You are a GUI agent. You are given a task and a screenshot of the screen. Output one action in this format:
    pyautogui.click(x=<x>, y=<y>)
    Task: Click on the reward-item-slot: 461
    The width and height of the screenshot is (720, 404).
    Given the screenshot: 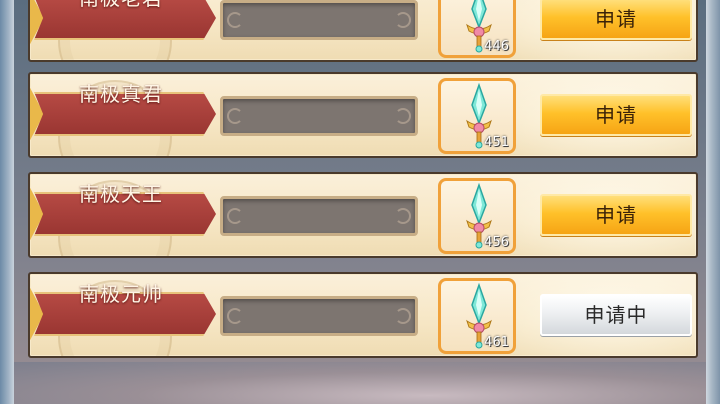 What is the action you would take?
    pyautogui.click(x=477, y=316)
    